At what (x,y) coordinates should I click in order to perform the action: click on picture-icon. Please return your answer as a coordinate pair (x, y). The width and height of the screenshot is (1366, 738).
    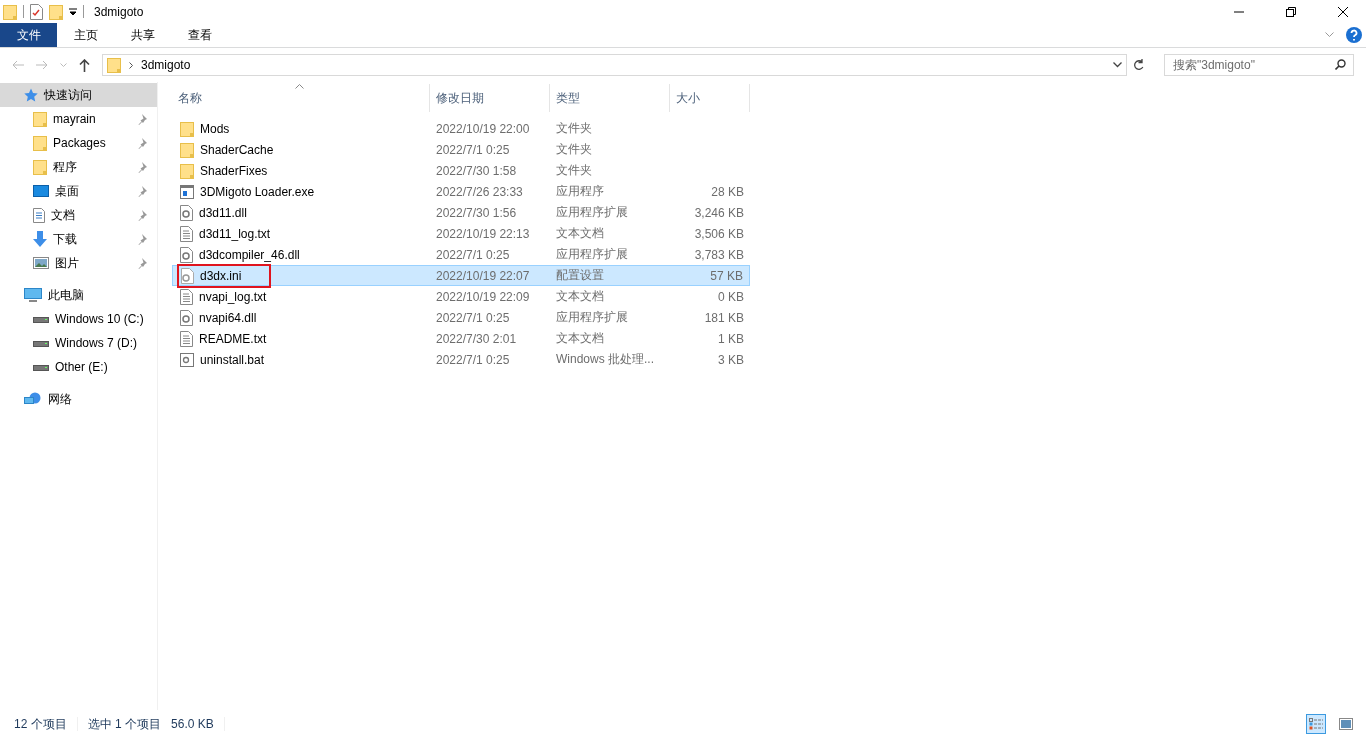
    Looking at the image, I should click on (1346, 724).